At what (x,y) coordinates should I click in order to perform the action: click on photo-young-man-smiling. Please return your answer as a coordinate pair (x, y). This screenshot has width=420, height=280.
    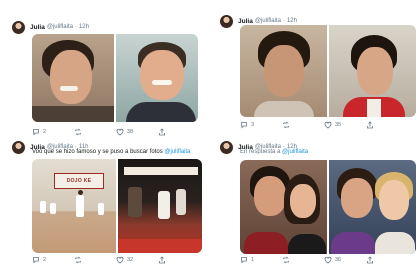
    Looking at the image, I should click on (73, 78).